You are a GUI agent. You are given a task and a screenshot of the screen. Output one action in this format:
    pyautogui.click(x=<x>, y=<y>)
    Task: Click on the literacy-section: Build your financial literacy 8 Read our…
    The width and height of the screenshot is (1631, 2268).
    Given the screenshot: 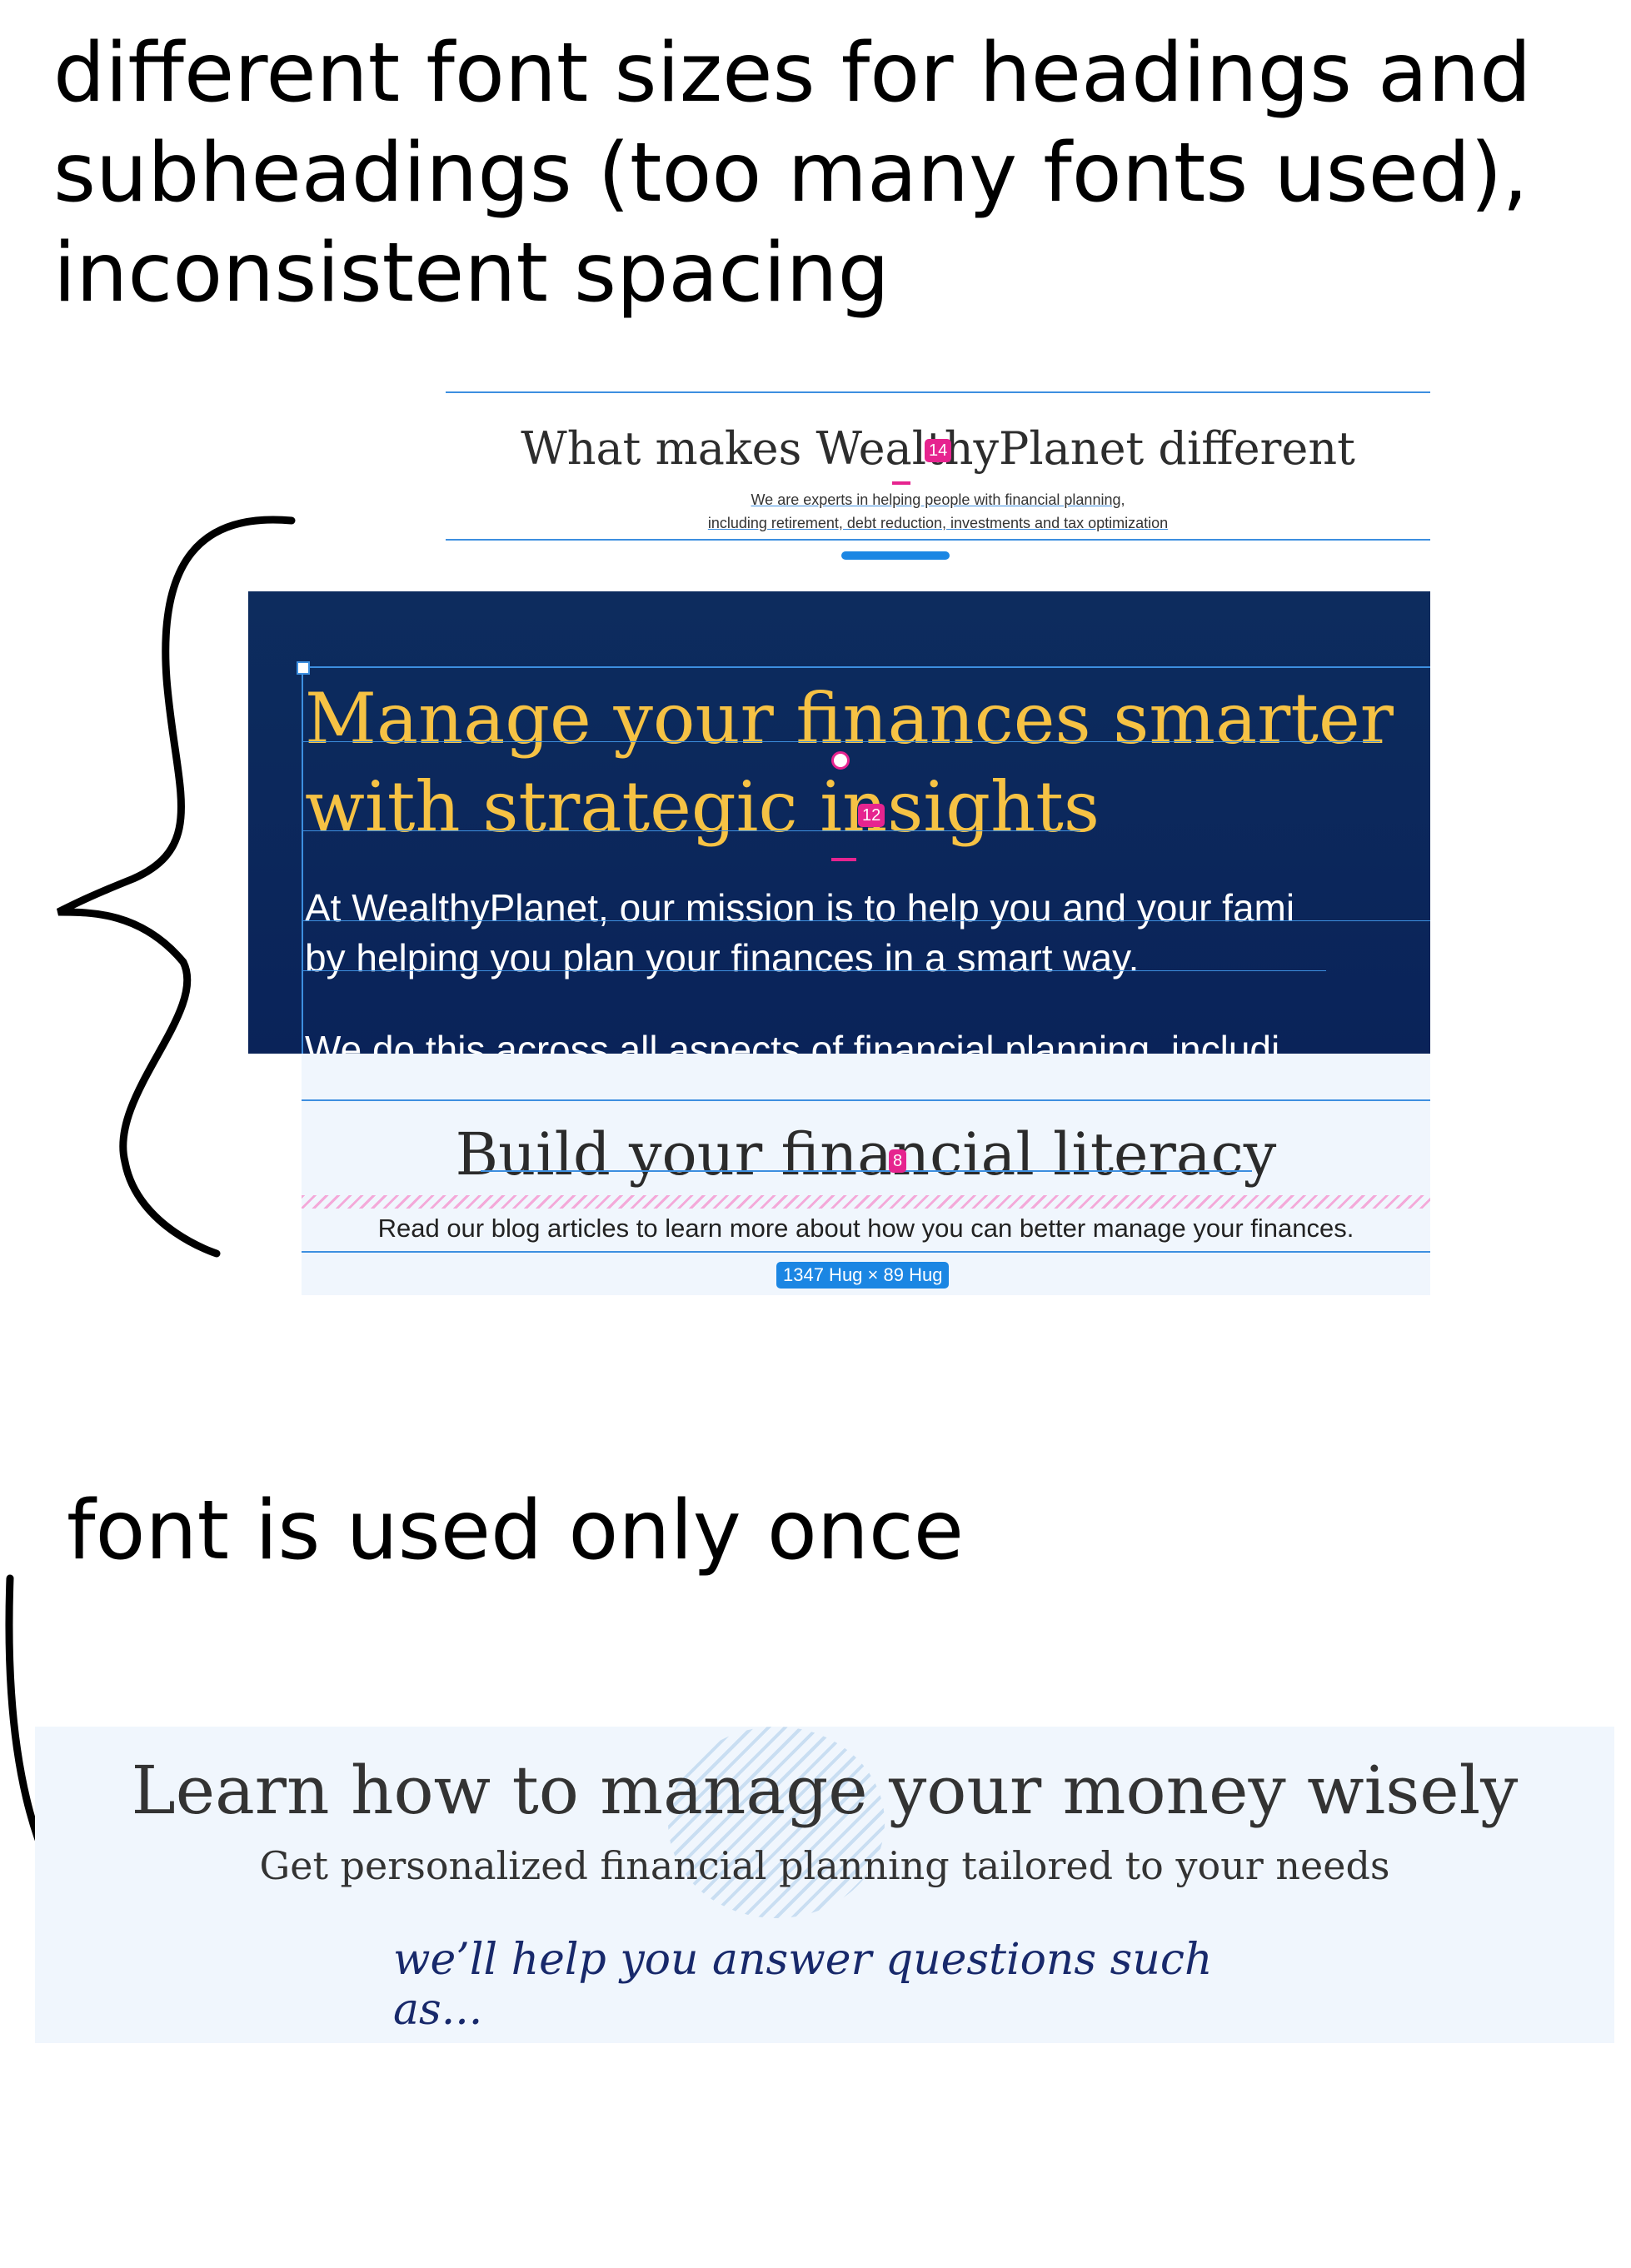 What is the action you would take?
    pyautogui.click(x=866, y=1174)
    